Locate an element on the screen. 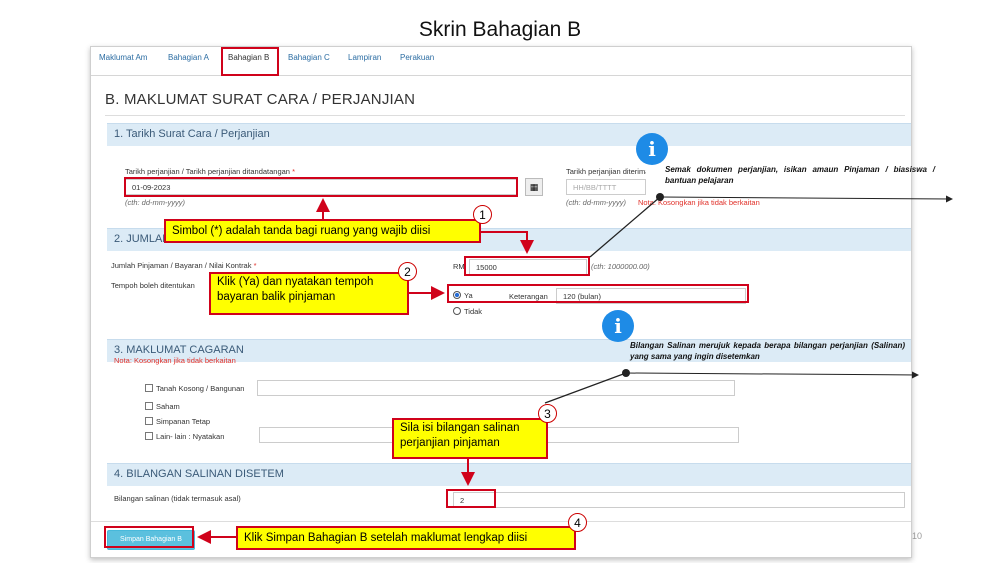 This screenshot has width=1000, height=563. save-button-highlight is located at coordinates (149, 537).